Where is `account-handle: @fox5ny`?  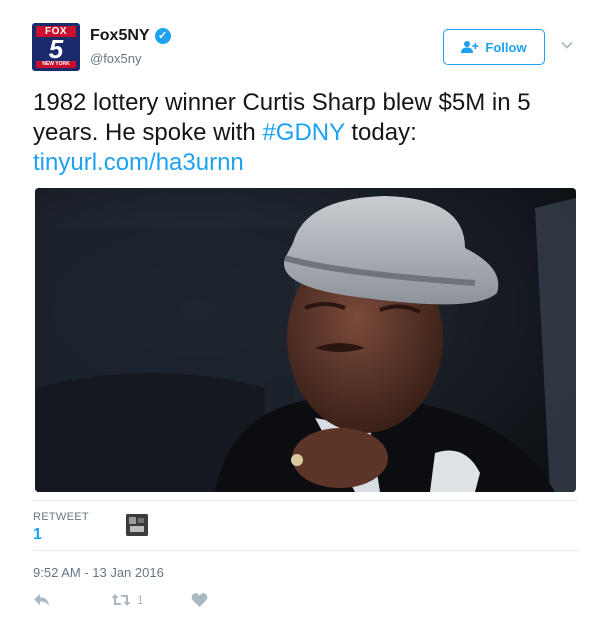 account-handle: @fox5ny is located at coordinates (116, 58).